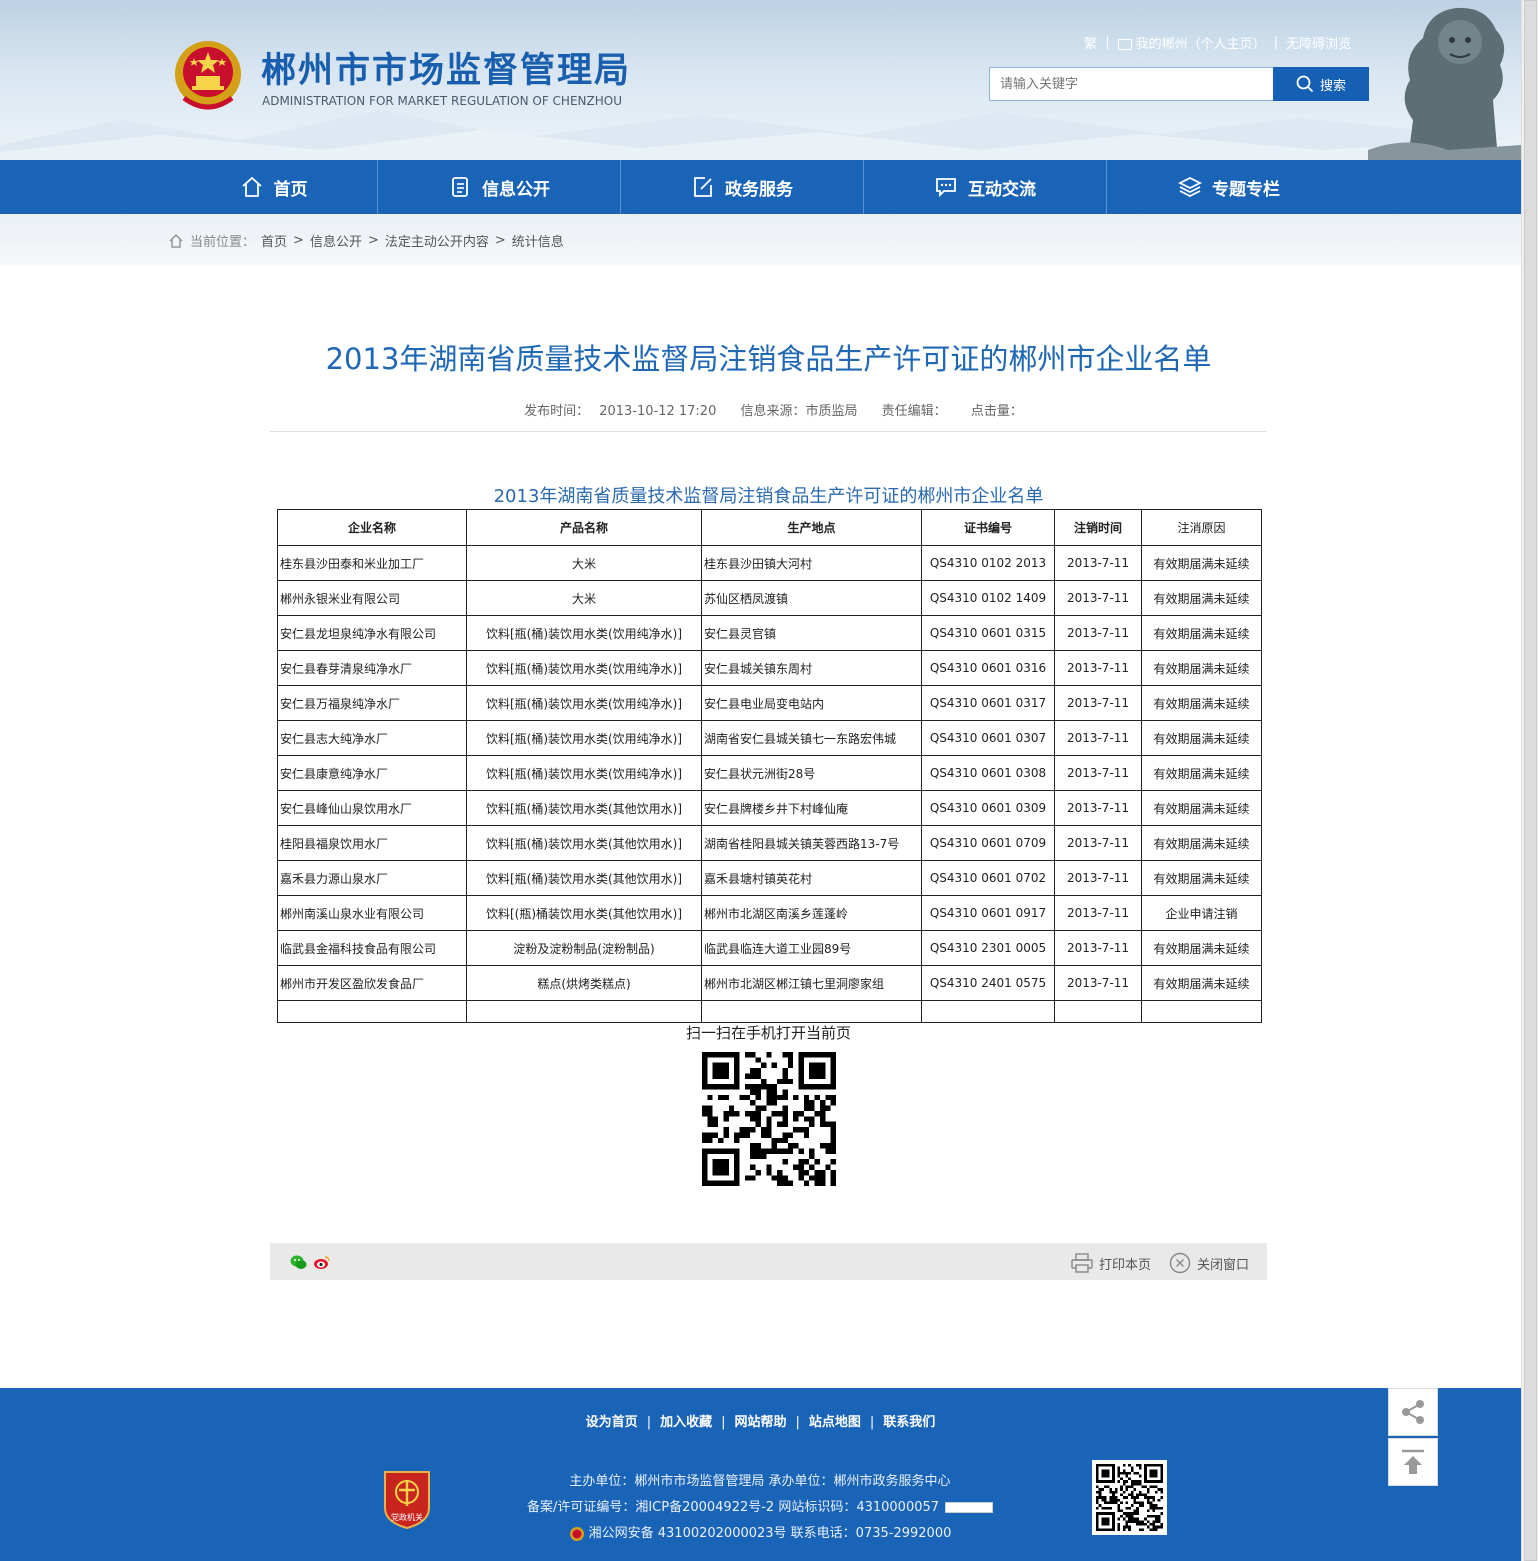  I want to click on publish-time: 2013-10-12 17:20, so click(658, 411).